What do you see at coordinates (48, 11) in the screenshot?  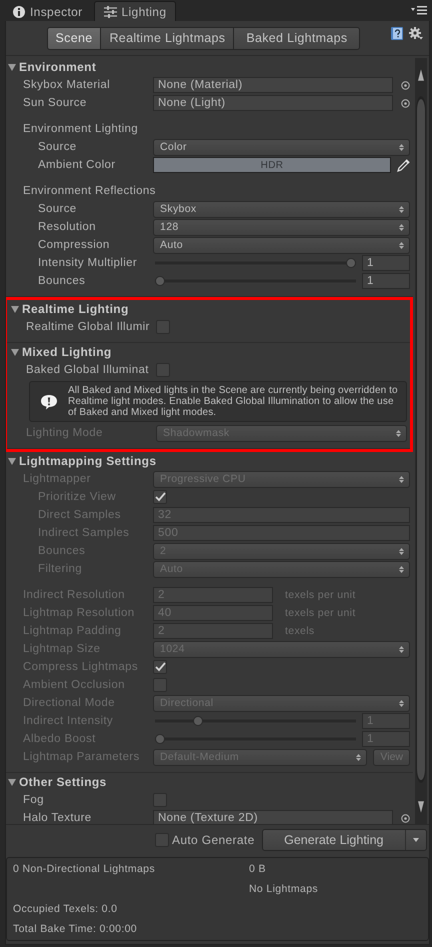 I see `window-tab: Inspector` at bounding box center [48, 11].